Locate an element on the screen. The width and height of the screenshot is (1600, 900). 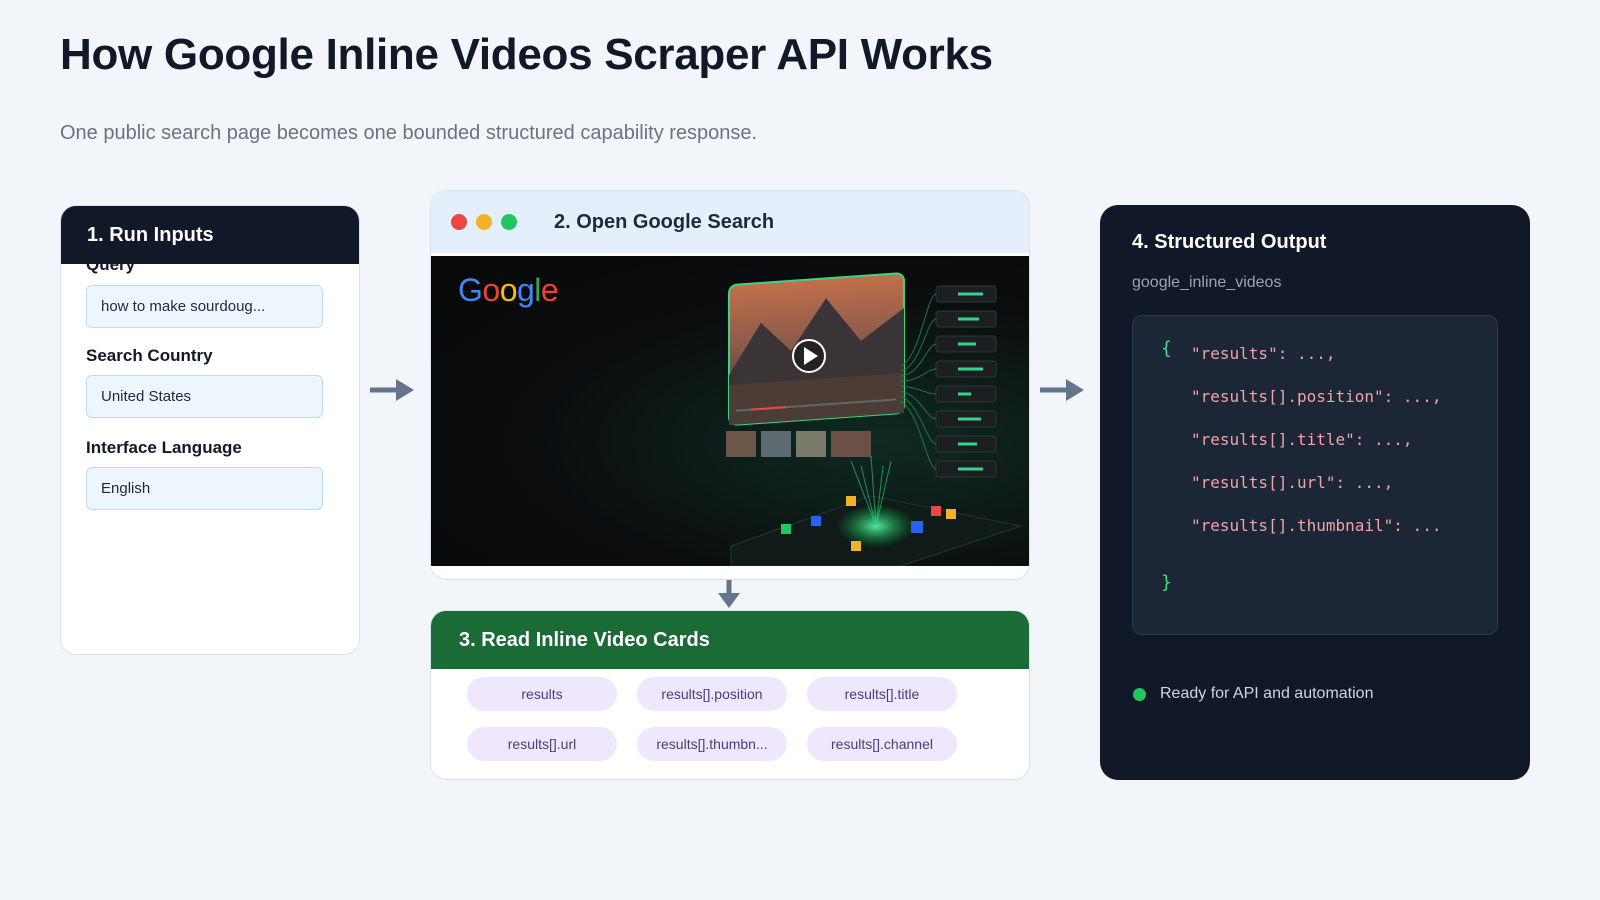
field-chip: results[].channel is located at coordinates (882, 744).